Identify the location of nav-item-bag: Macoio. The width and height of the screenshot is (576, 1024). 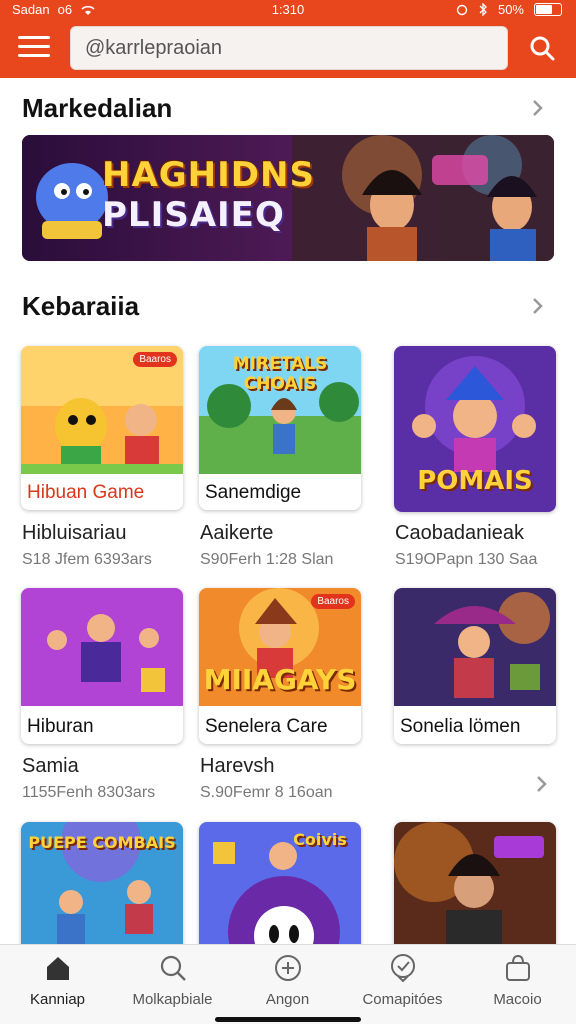
(517, 980).